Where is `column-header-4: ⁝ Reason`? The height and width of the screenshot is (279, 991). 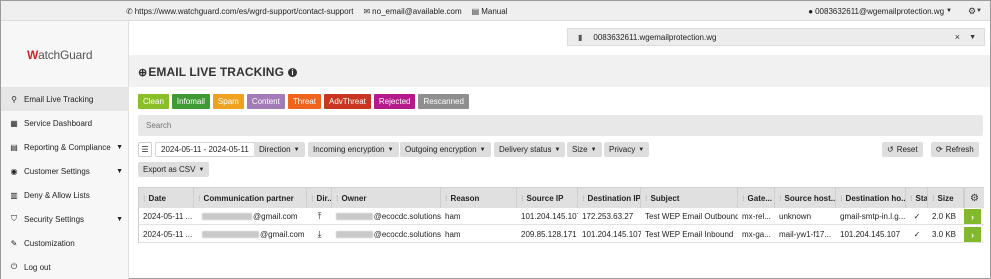
column-header-4: ⁝ Reason is located at coordinates (479, 198).